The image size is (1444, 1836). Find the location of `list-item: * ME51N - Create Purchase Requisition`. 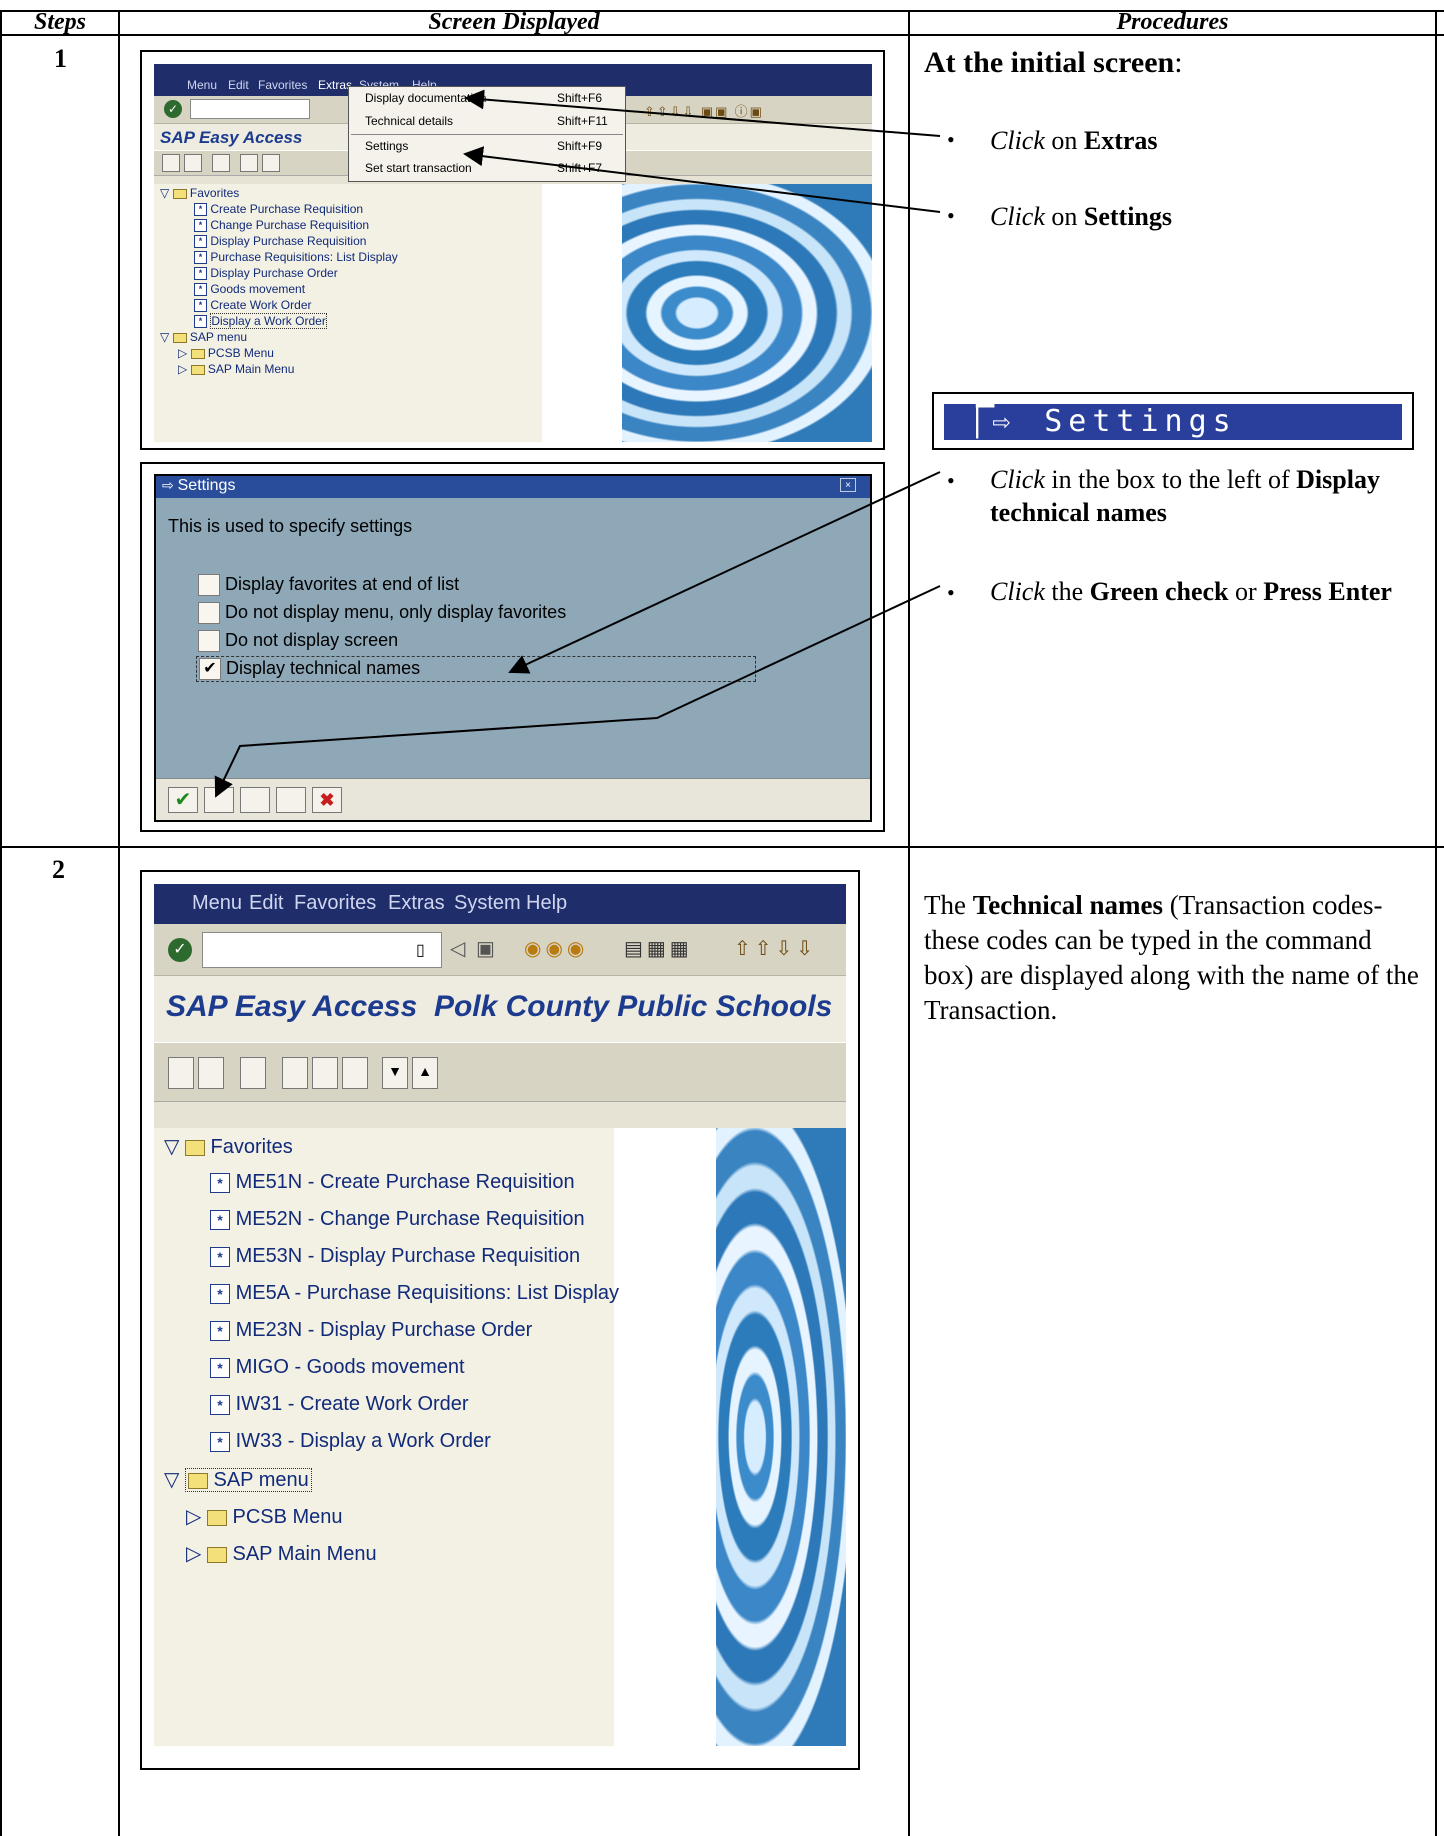

list-item: * ME51N - Create Purchase Requisition is located at coordinates (392, 1182).